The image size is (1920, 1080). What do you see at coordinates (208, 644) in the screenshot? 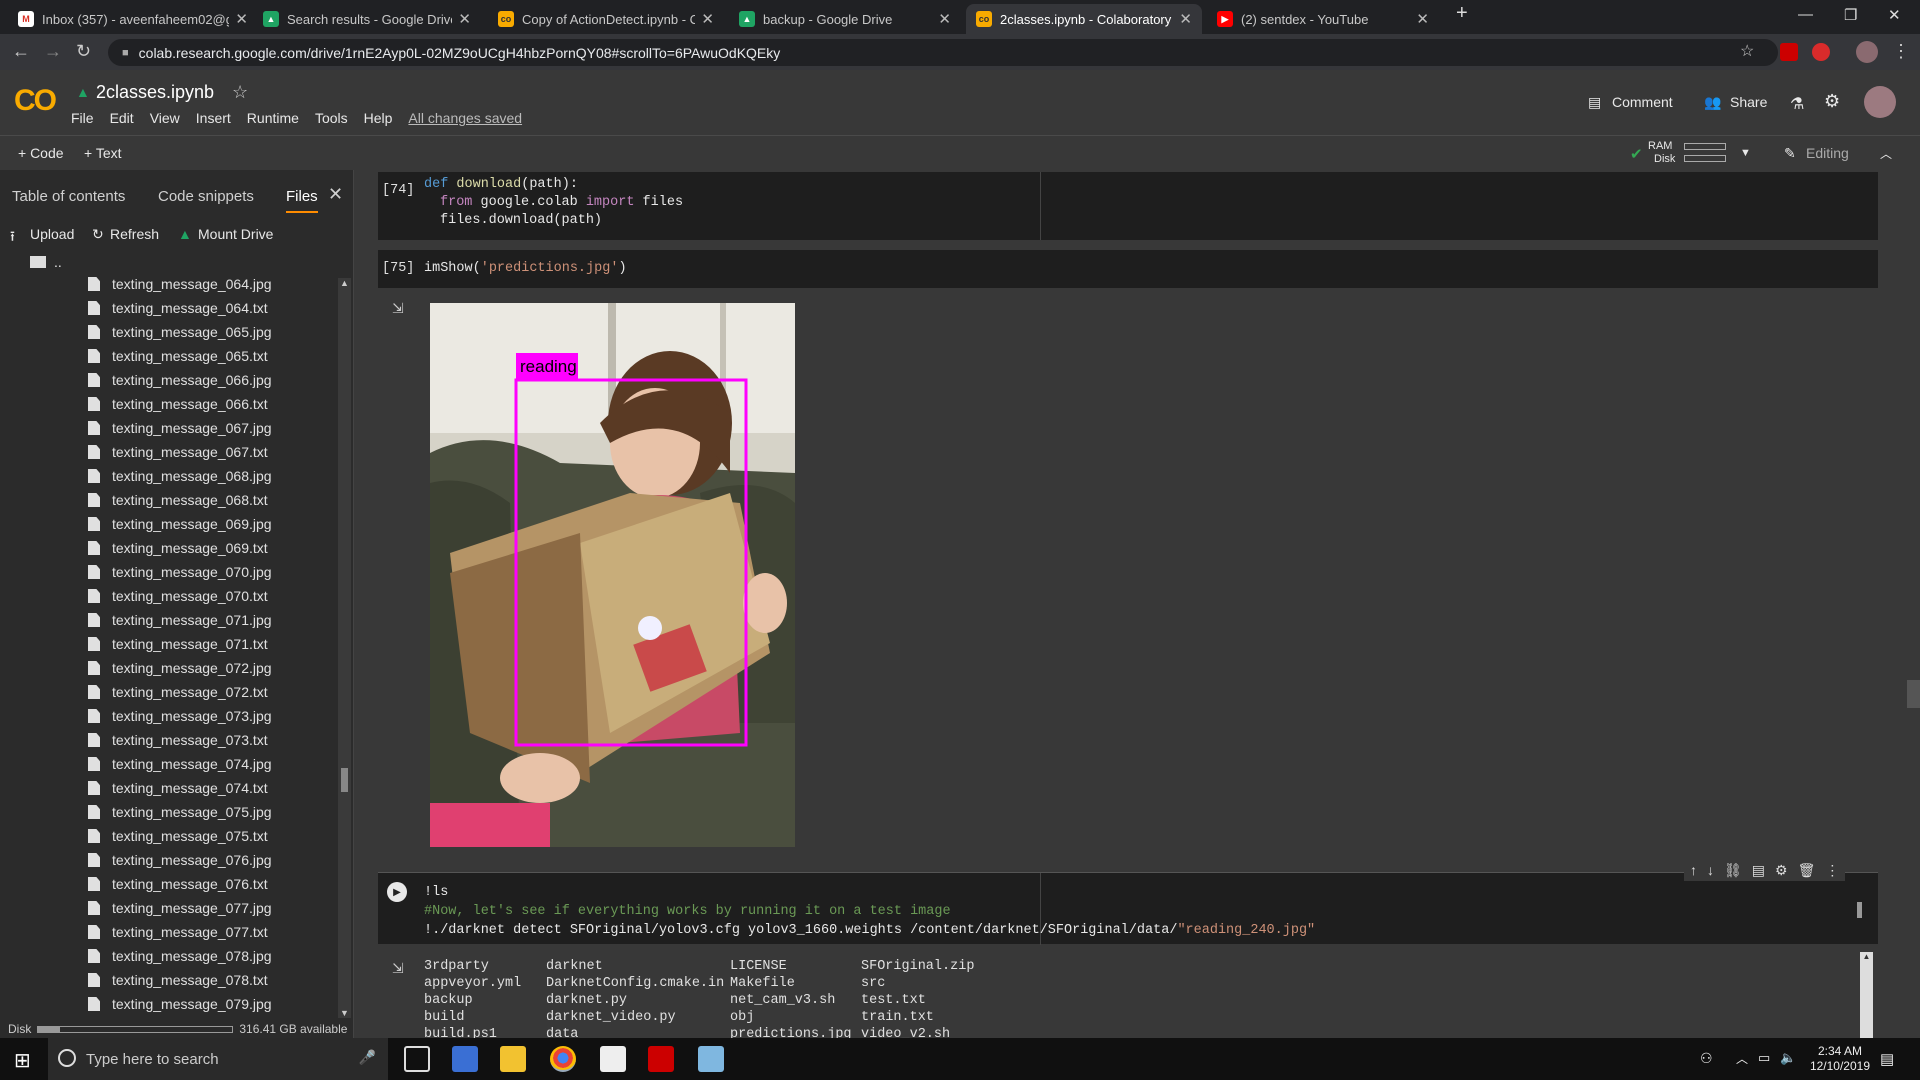
I see `file-item: texting_message_071.txt` at bounding box center [208, 644].